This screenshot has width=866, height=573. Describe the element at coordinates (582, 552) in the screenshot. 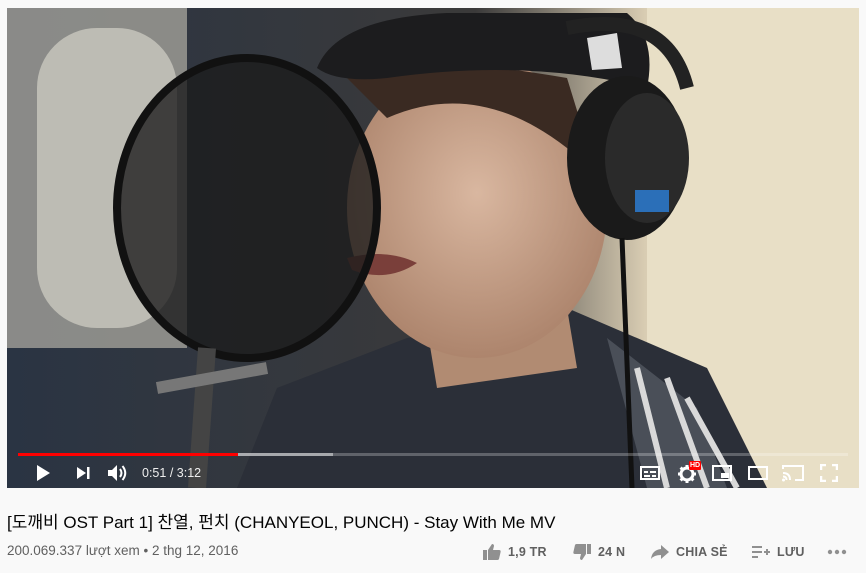

I see `thumbs-down-icon` at that location.